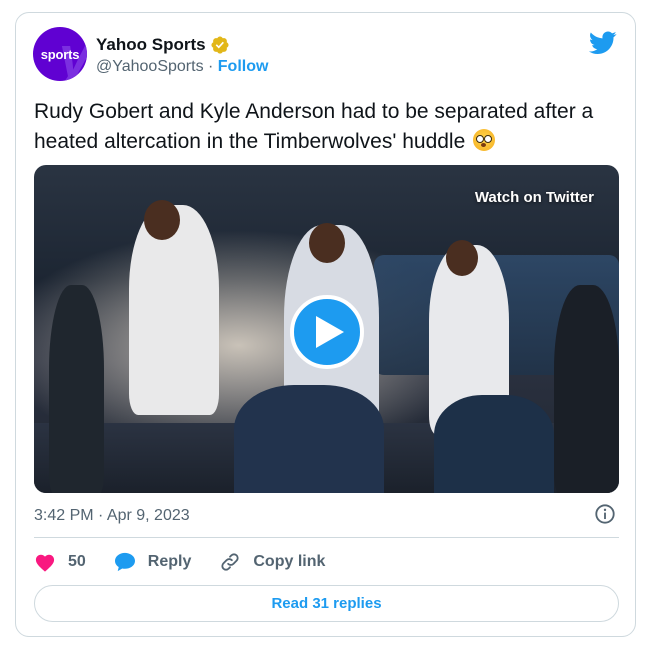  Describe the element at coordinates (60, 562) in the screenshot. I see `like-button: 50` at that location.